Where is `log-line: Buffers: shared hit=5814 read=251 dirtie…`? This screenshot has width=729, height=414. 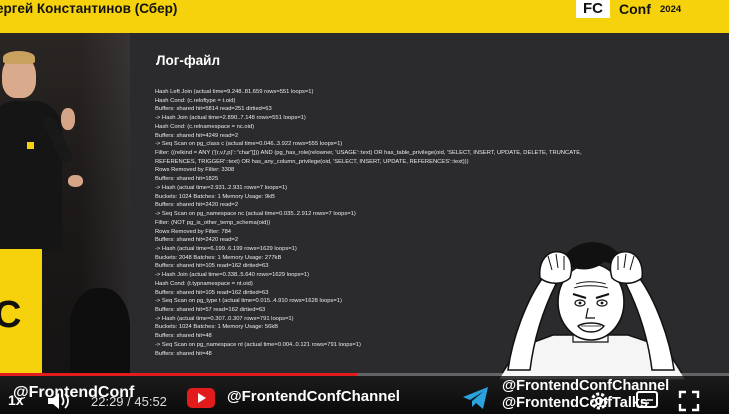 log-line: Buffers: shared hit=5814 read=251 dirtie… is located at coordinates (213, 109).